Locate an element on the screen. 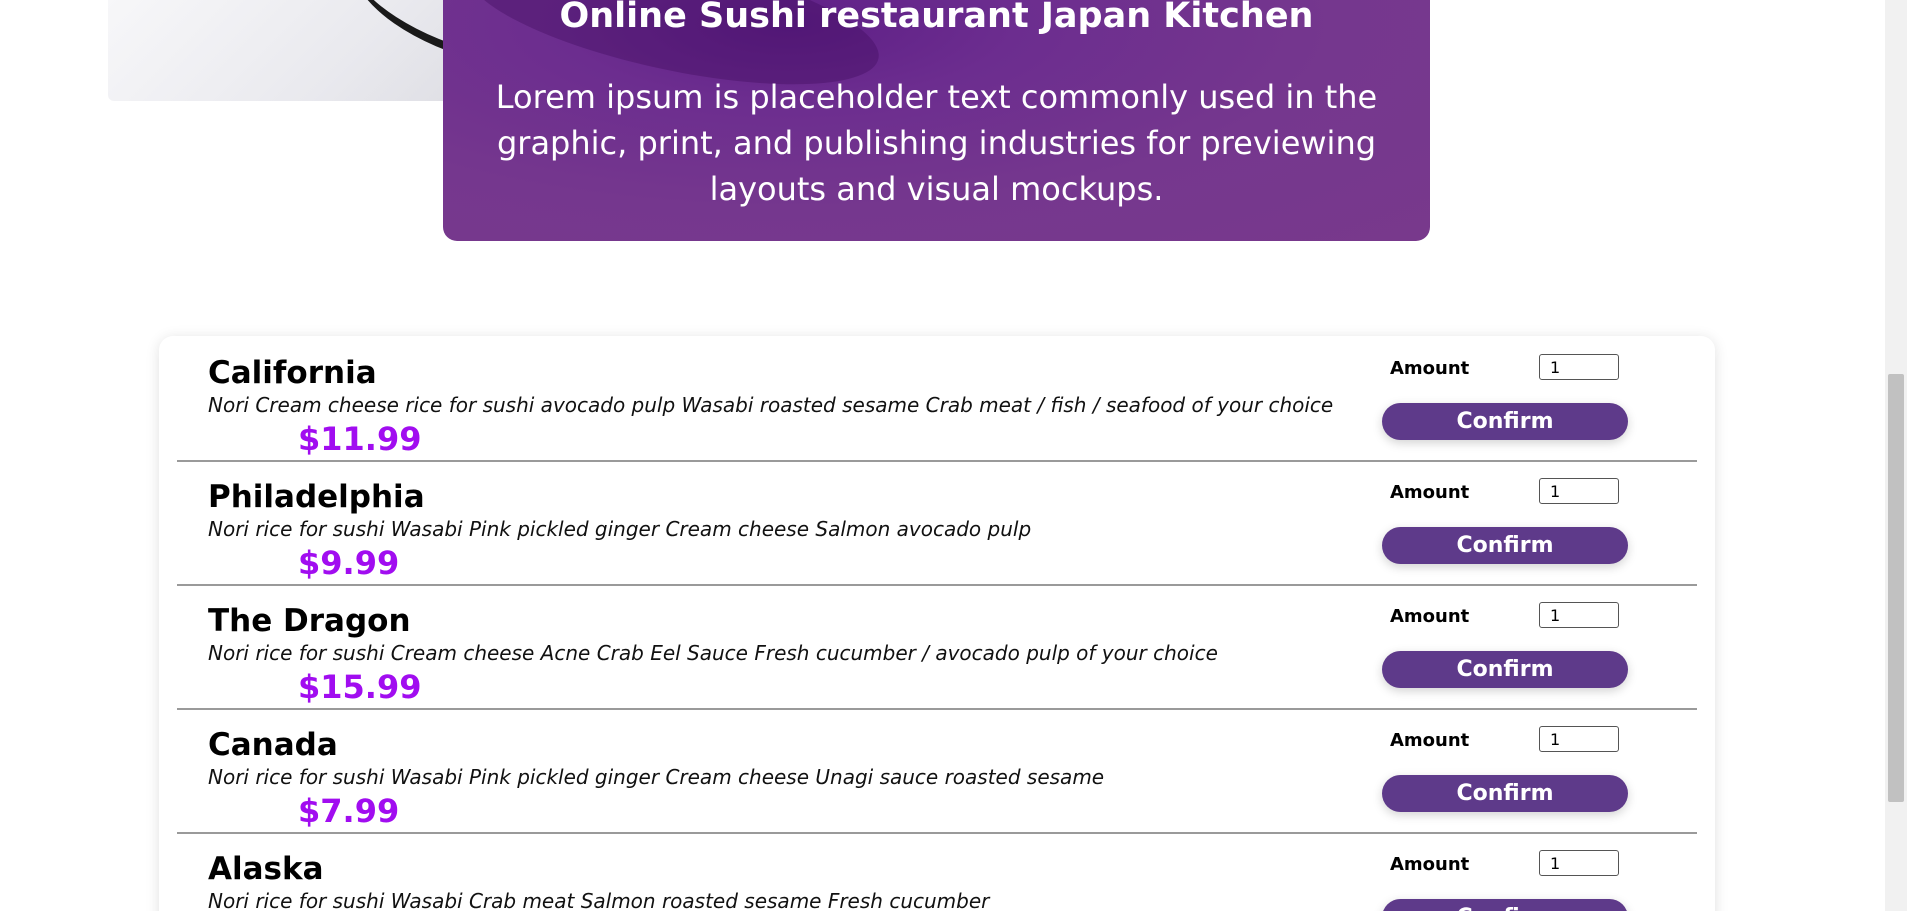  item-price: $7.99 is located at coordinates (349, 811).